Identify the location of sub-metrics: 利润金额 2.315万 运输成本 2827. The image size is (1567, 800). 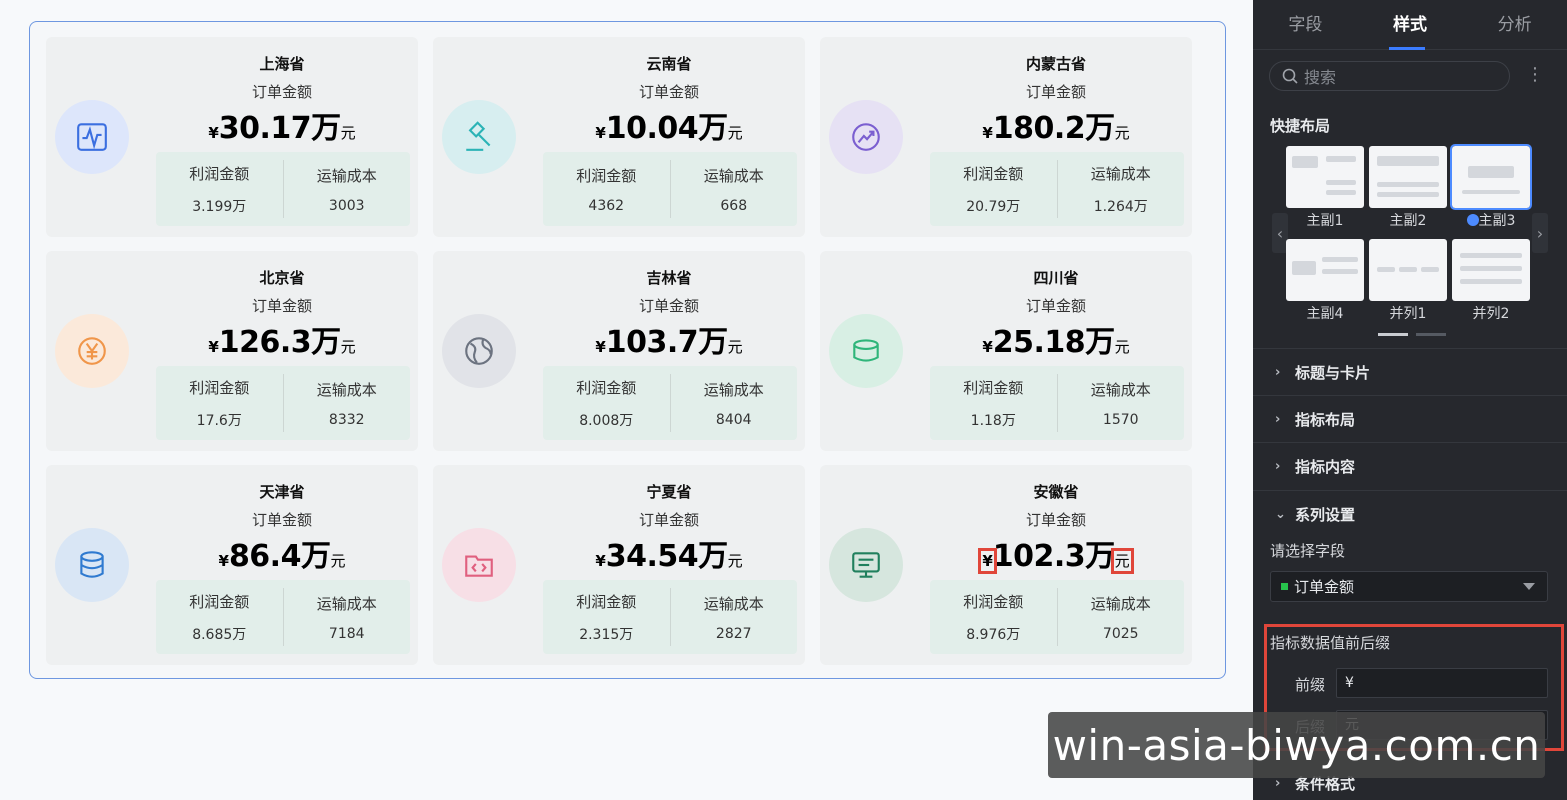
(670, 617).